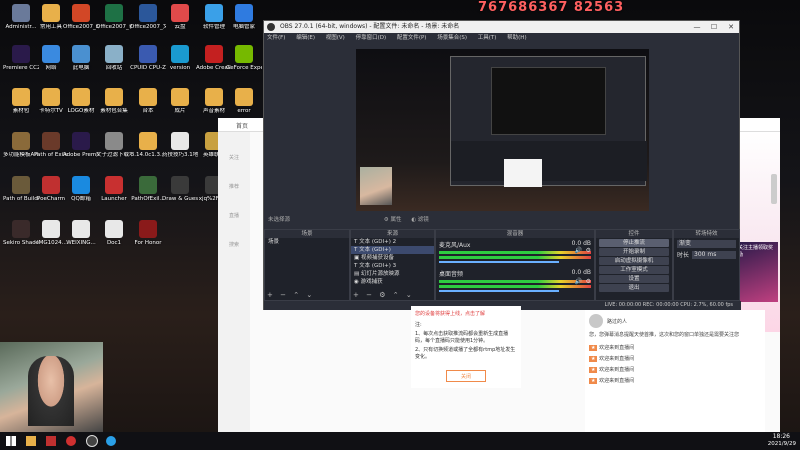  What do you see at coordinates (376, 186) in the screenshot?
I see `preview-webcam` at bounding box center [376, 186].